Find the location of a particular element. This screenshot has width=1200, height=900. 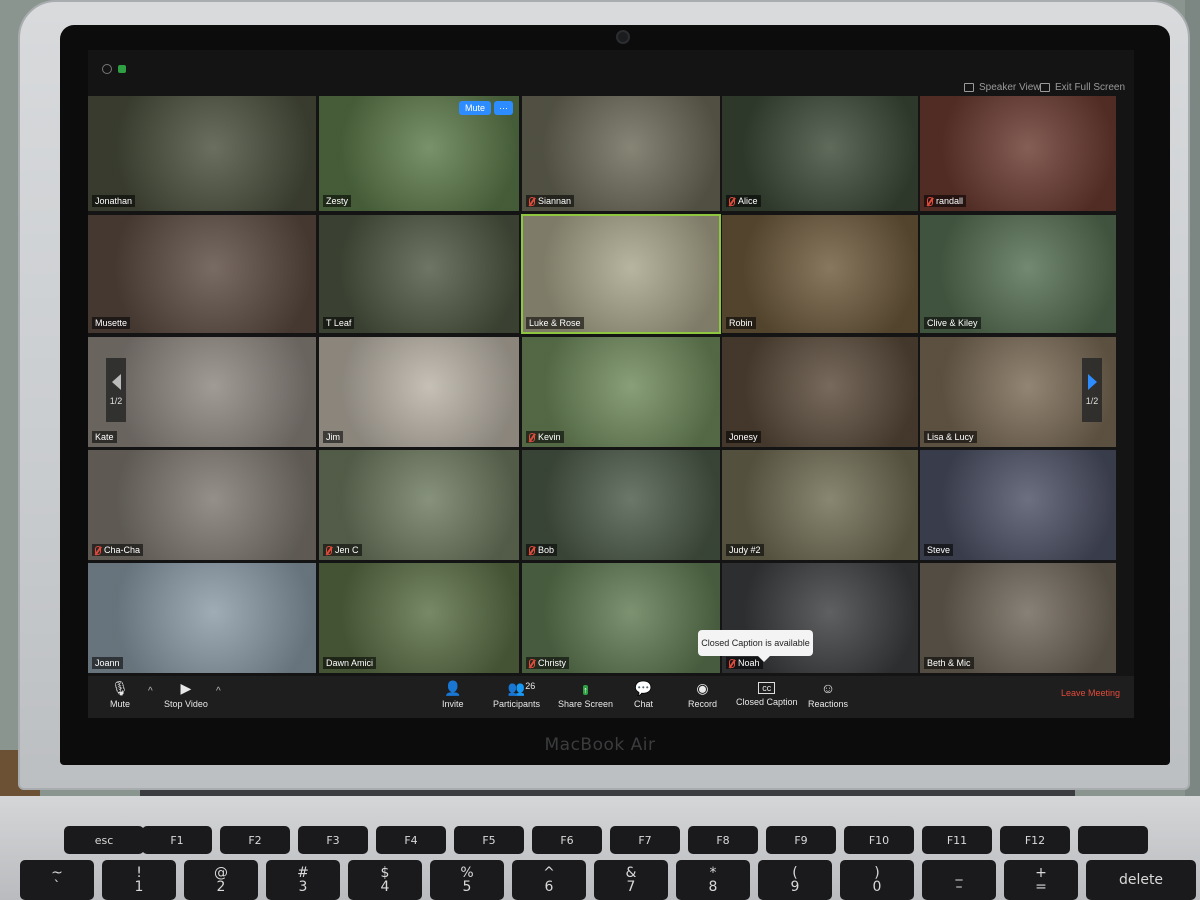

participant-name-label: Lisa & Lucy is located at coordinates (950, 437).